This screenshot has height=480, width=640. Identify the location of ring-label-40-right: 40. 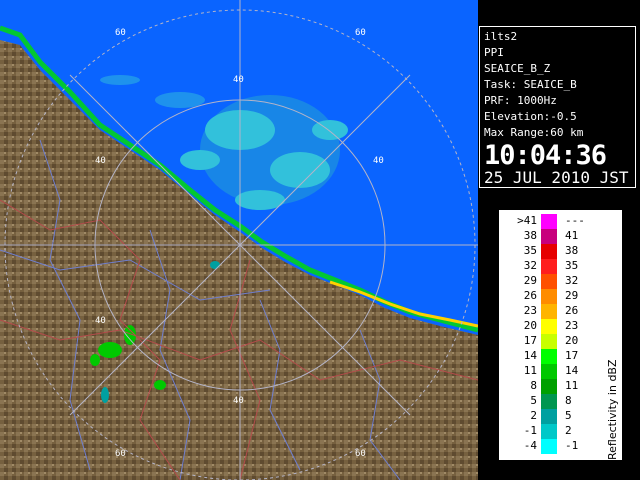
(378, 161).